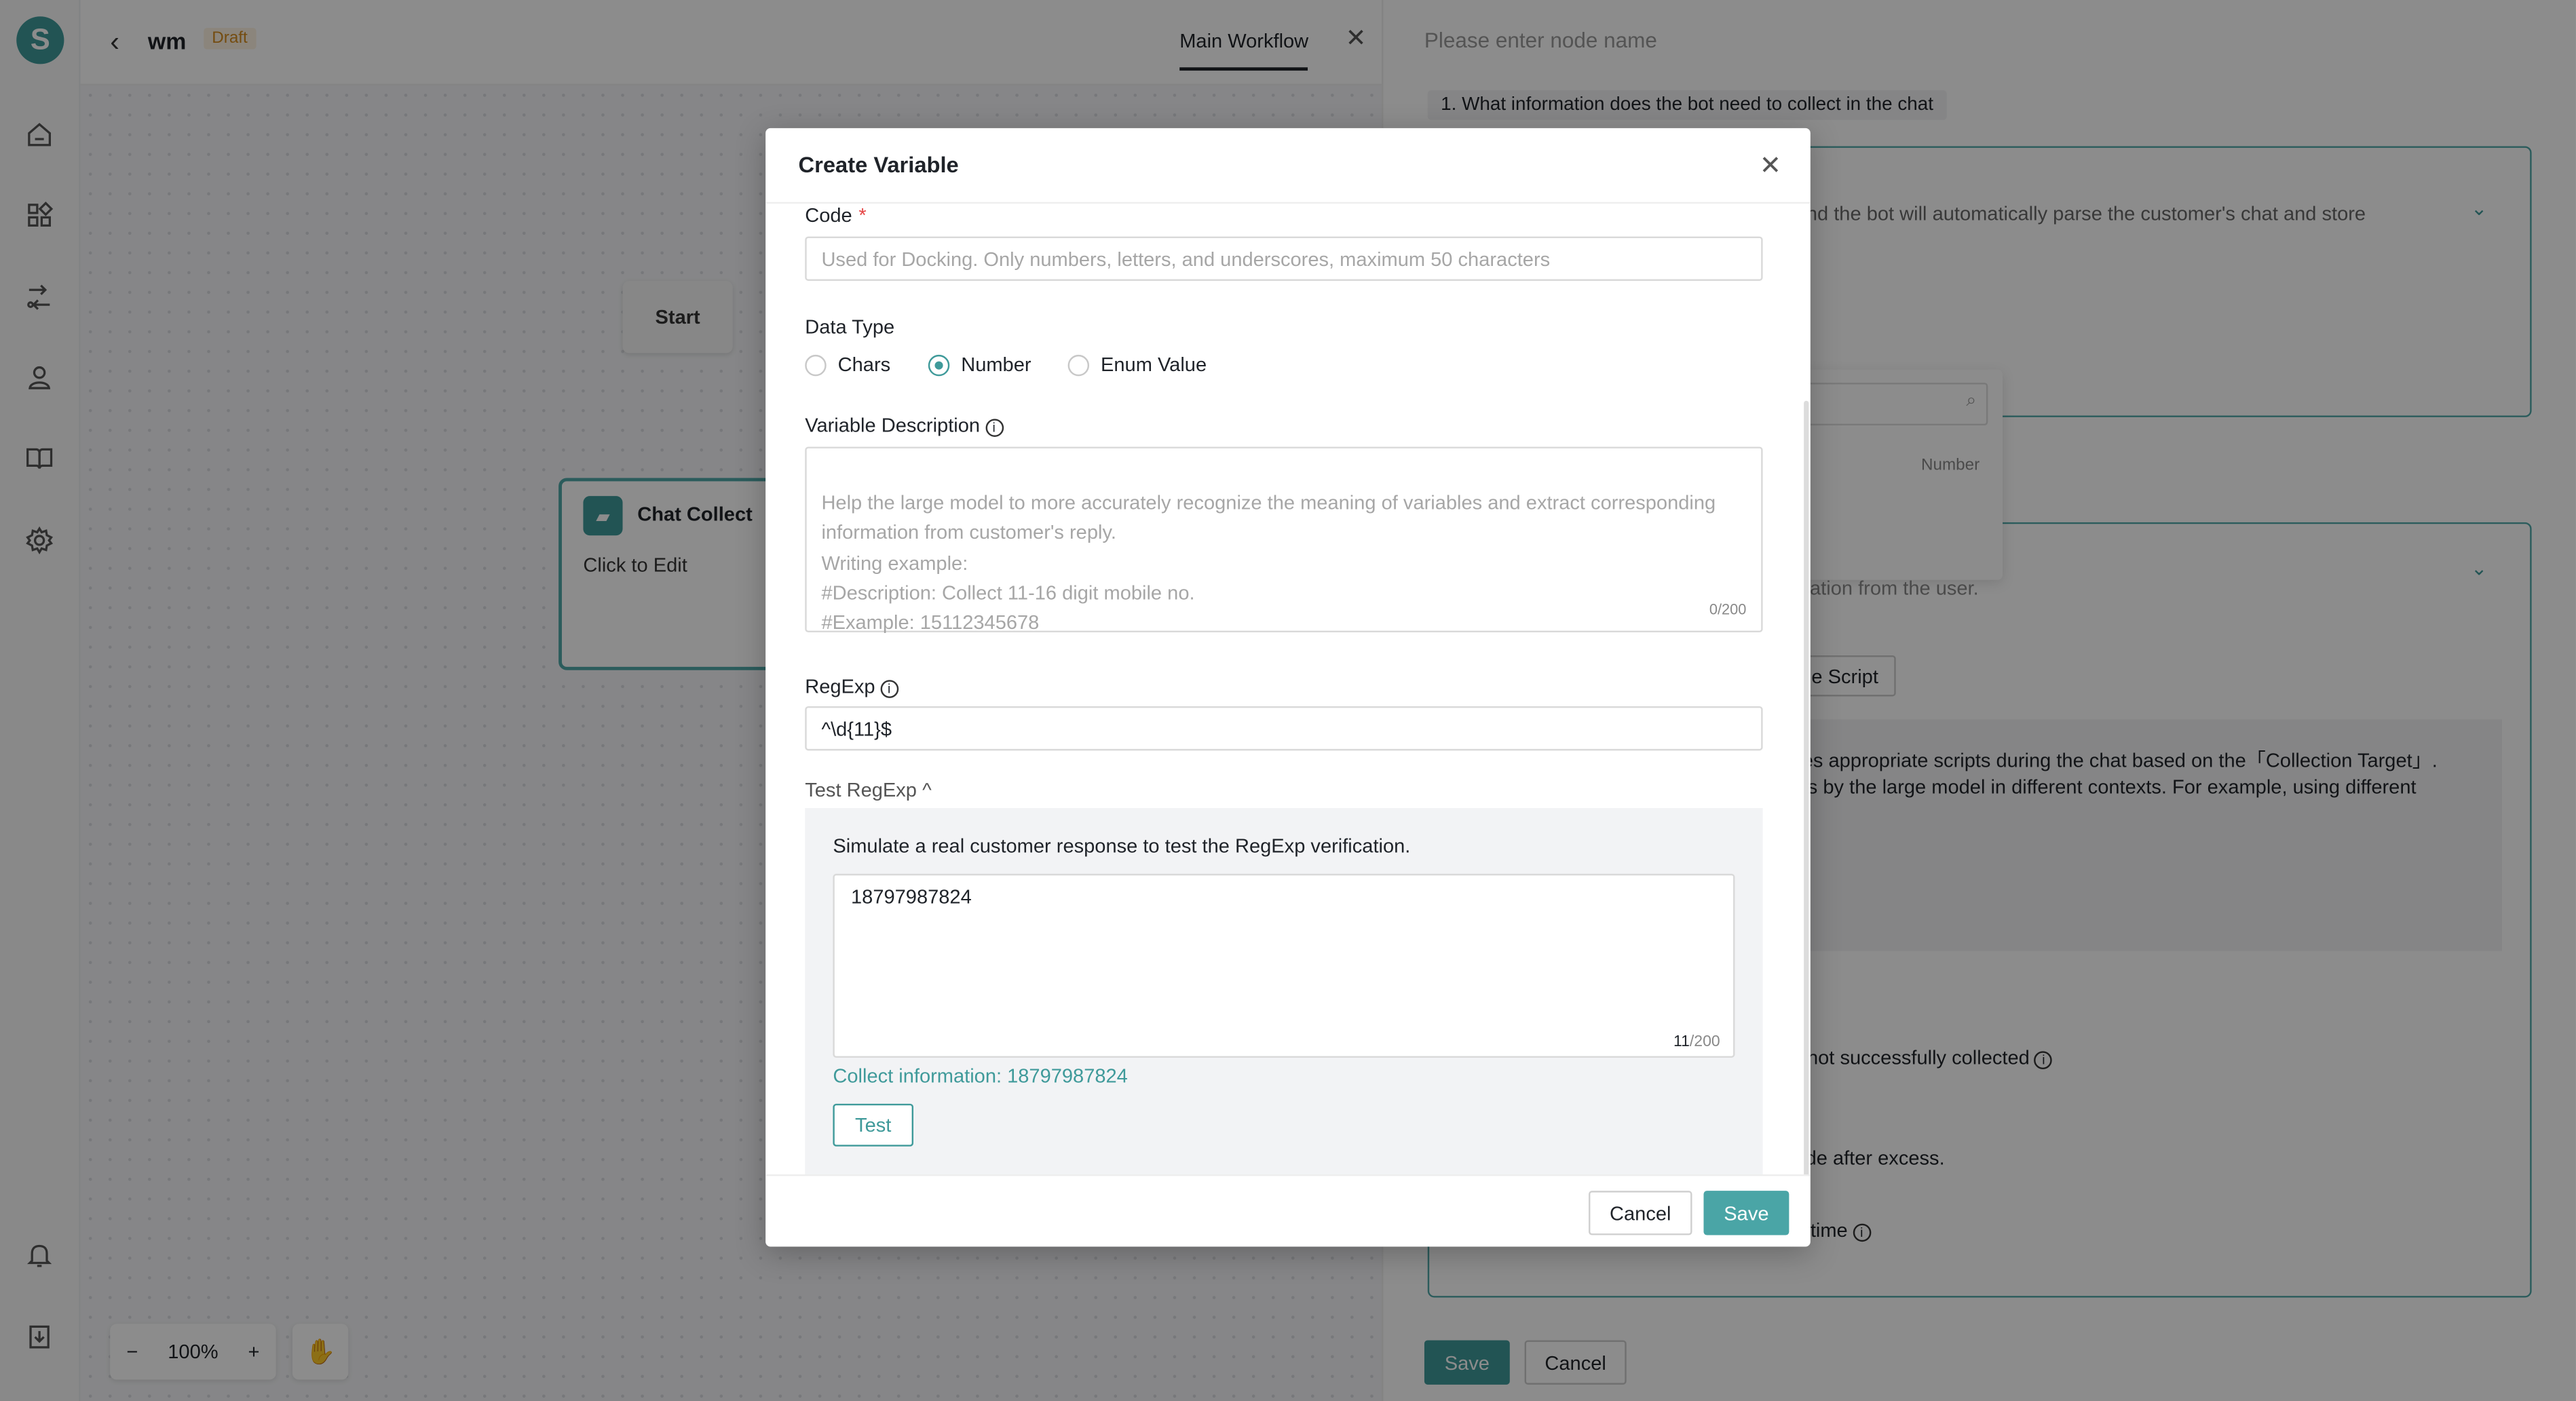 The height and width of the screenshot is (1401, 2576). Describe the element at coordinates (1770, 165) in the screenshot. I see `close-icon: ✕` at that location.